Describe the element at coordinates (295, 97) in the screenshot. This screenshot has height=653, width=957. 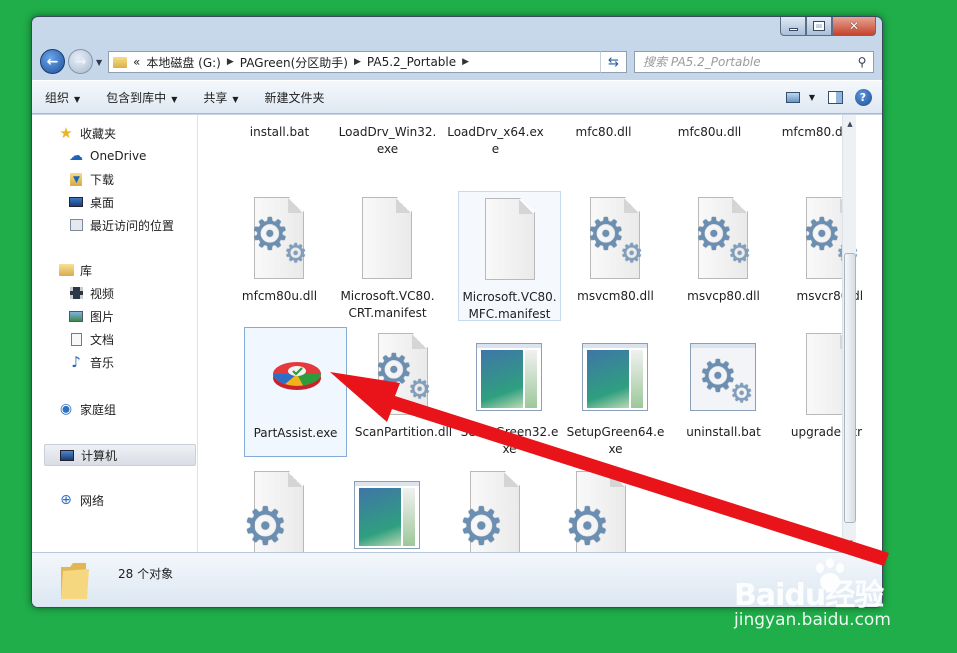
I see `new-folder-button: 新建文件夹` at that location.